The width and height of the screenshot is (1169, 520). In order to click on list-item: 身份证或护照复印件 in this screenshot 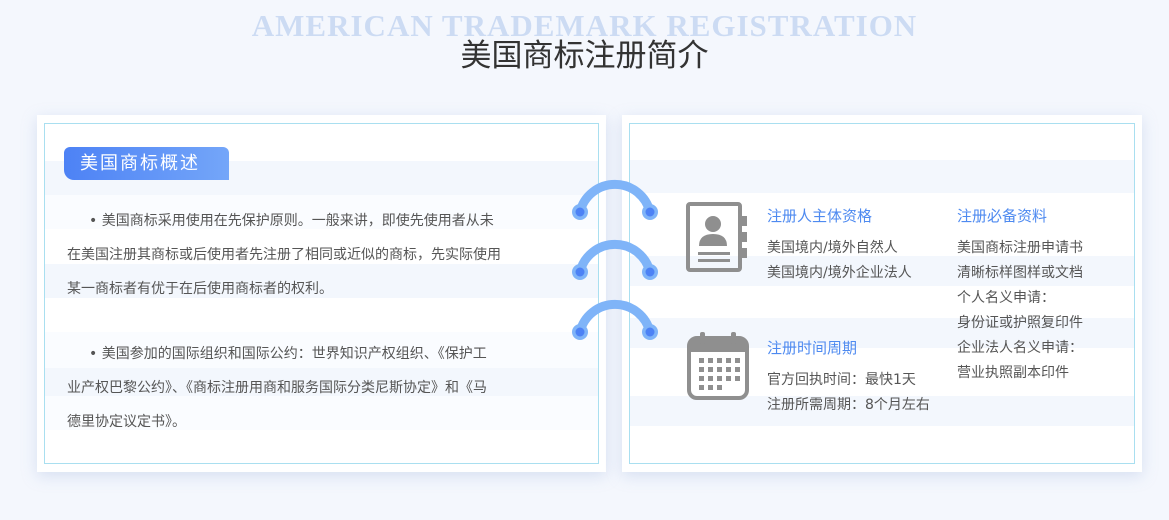, I will do `click(1020, 323)`.